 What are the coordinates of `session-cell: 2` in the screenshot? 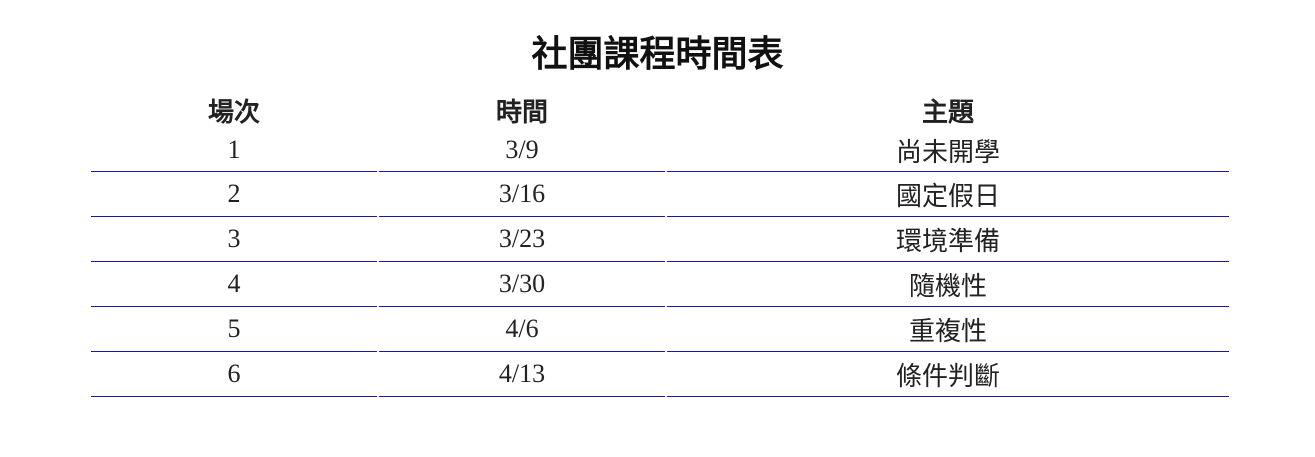 It's located at (234, 194).